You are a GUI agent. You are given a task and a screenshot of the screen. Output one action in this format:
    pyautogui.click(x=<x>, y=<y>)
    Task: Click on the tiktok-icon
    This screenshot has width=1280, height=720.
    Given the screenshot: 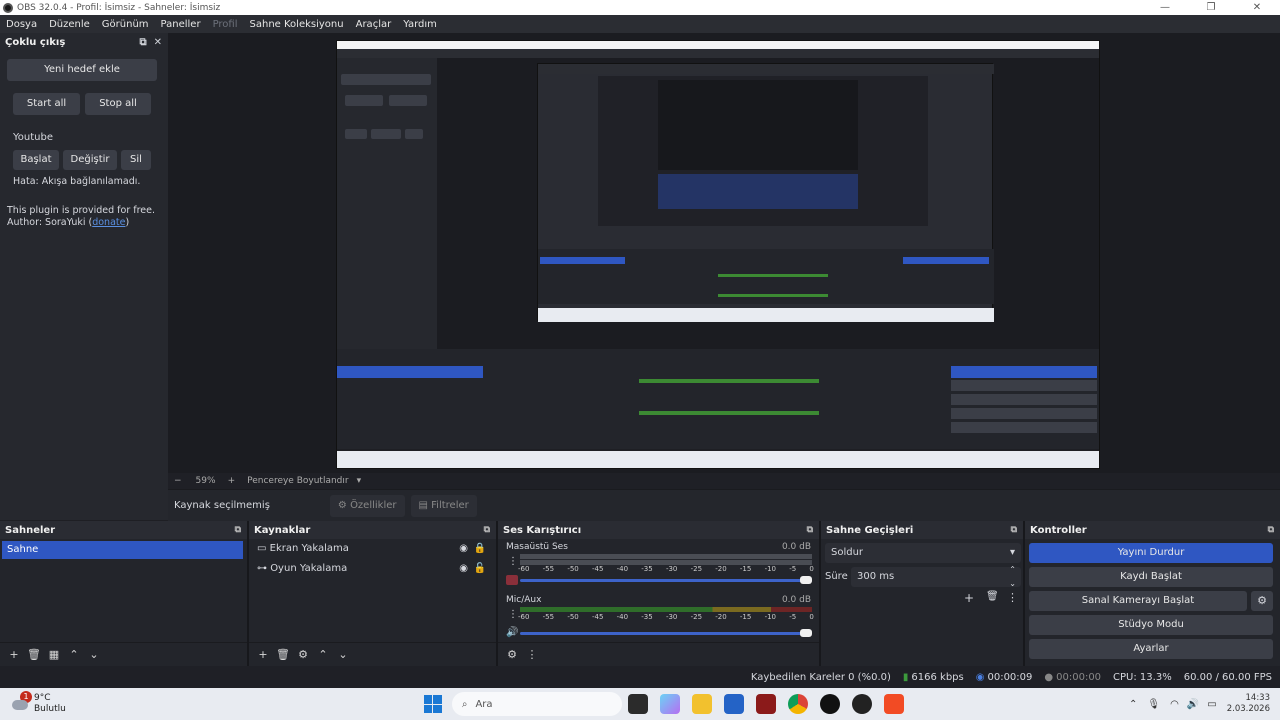 What is the action you would take?
    pyautogui.click(x=829, y=704)
    